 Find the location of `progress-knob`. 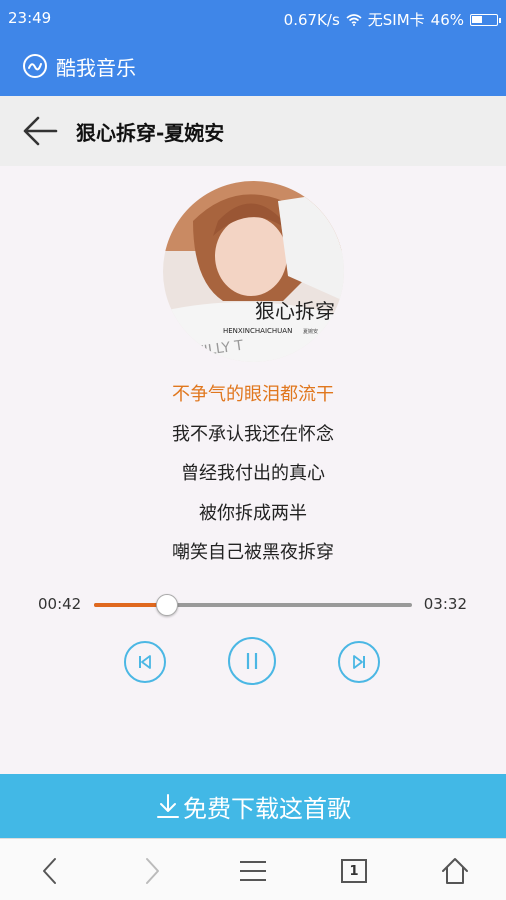

progress-knob is located at coordinates (167, 605).